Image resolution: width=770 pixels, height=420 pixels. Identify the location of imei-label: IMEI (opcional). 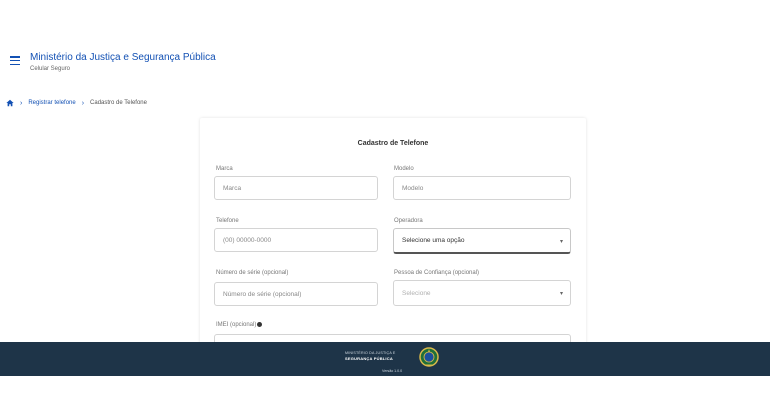
(236, 325).